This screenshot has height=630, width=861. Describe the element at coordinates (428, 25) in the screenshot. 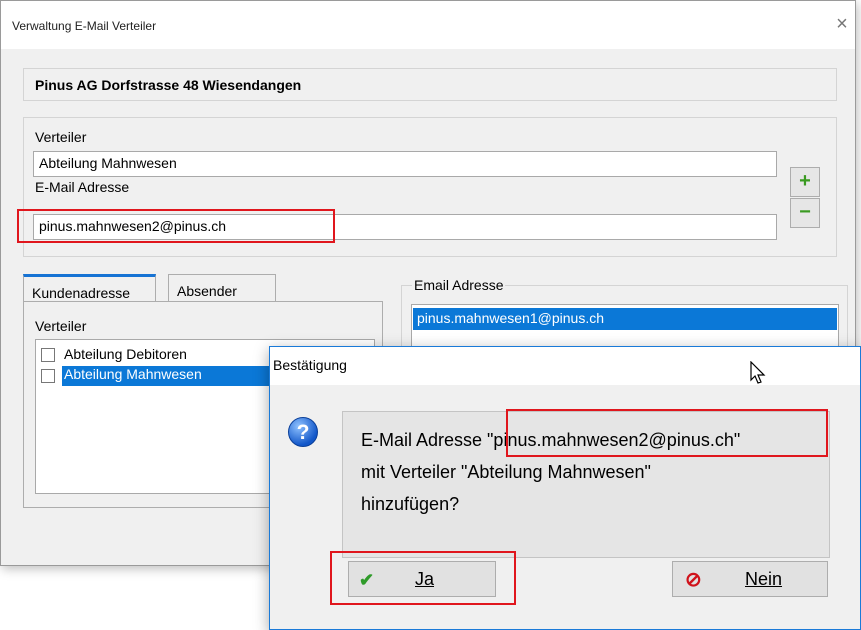

I see `title-bar: Verwaltung E-Mail Verteiler ×` at that location.